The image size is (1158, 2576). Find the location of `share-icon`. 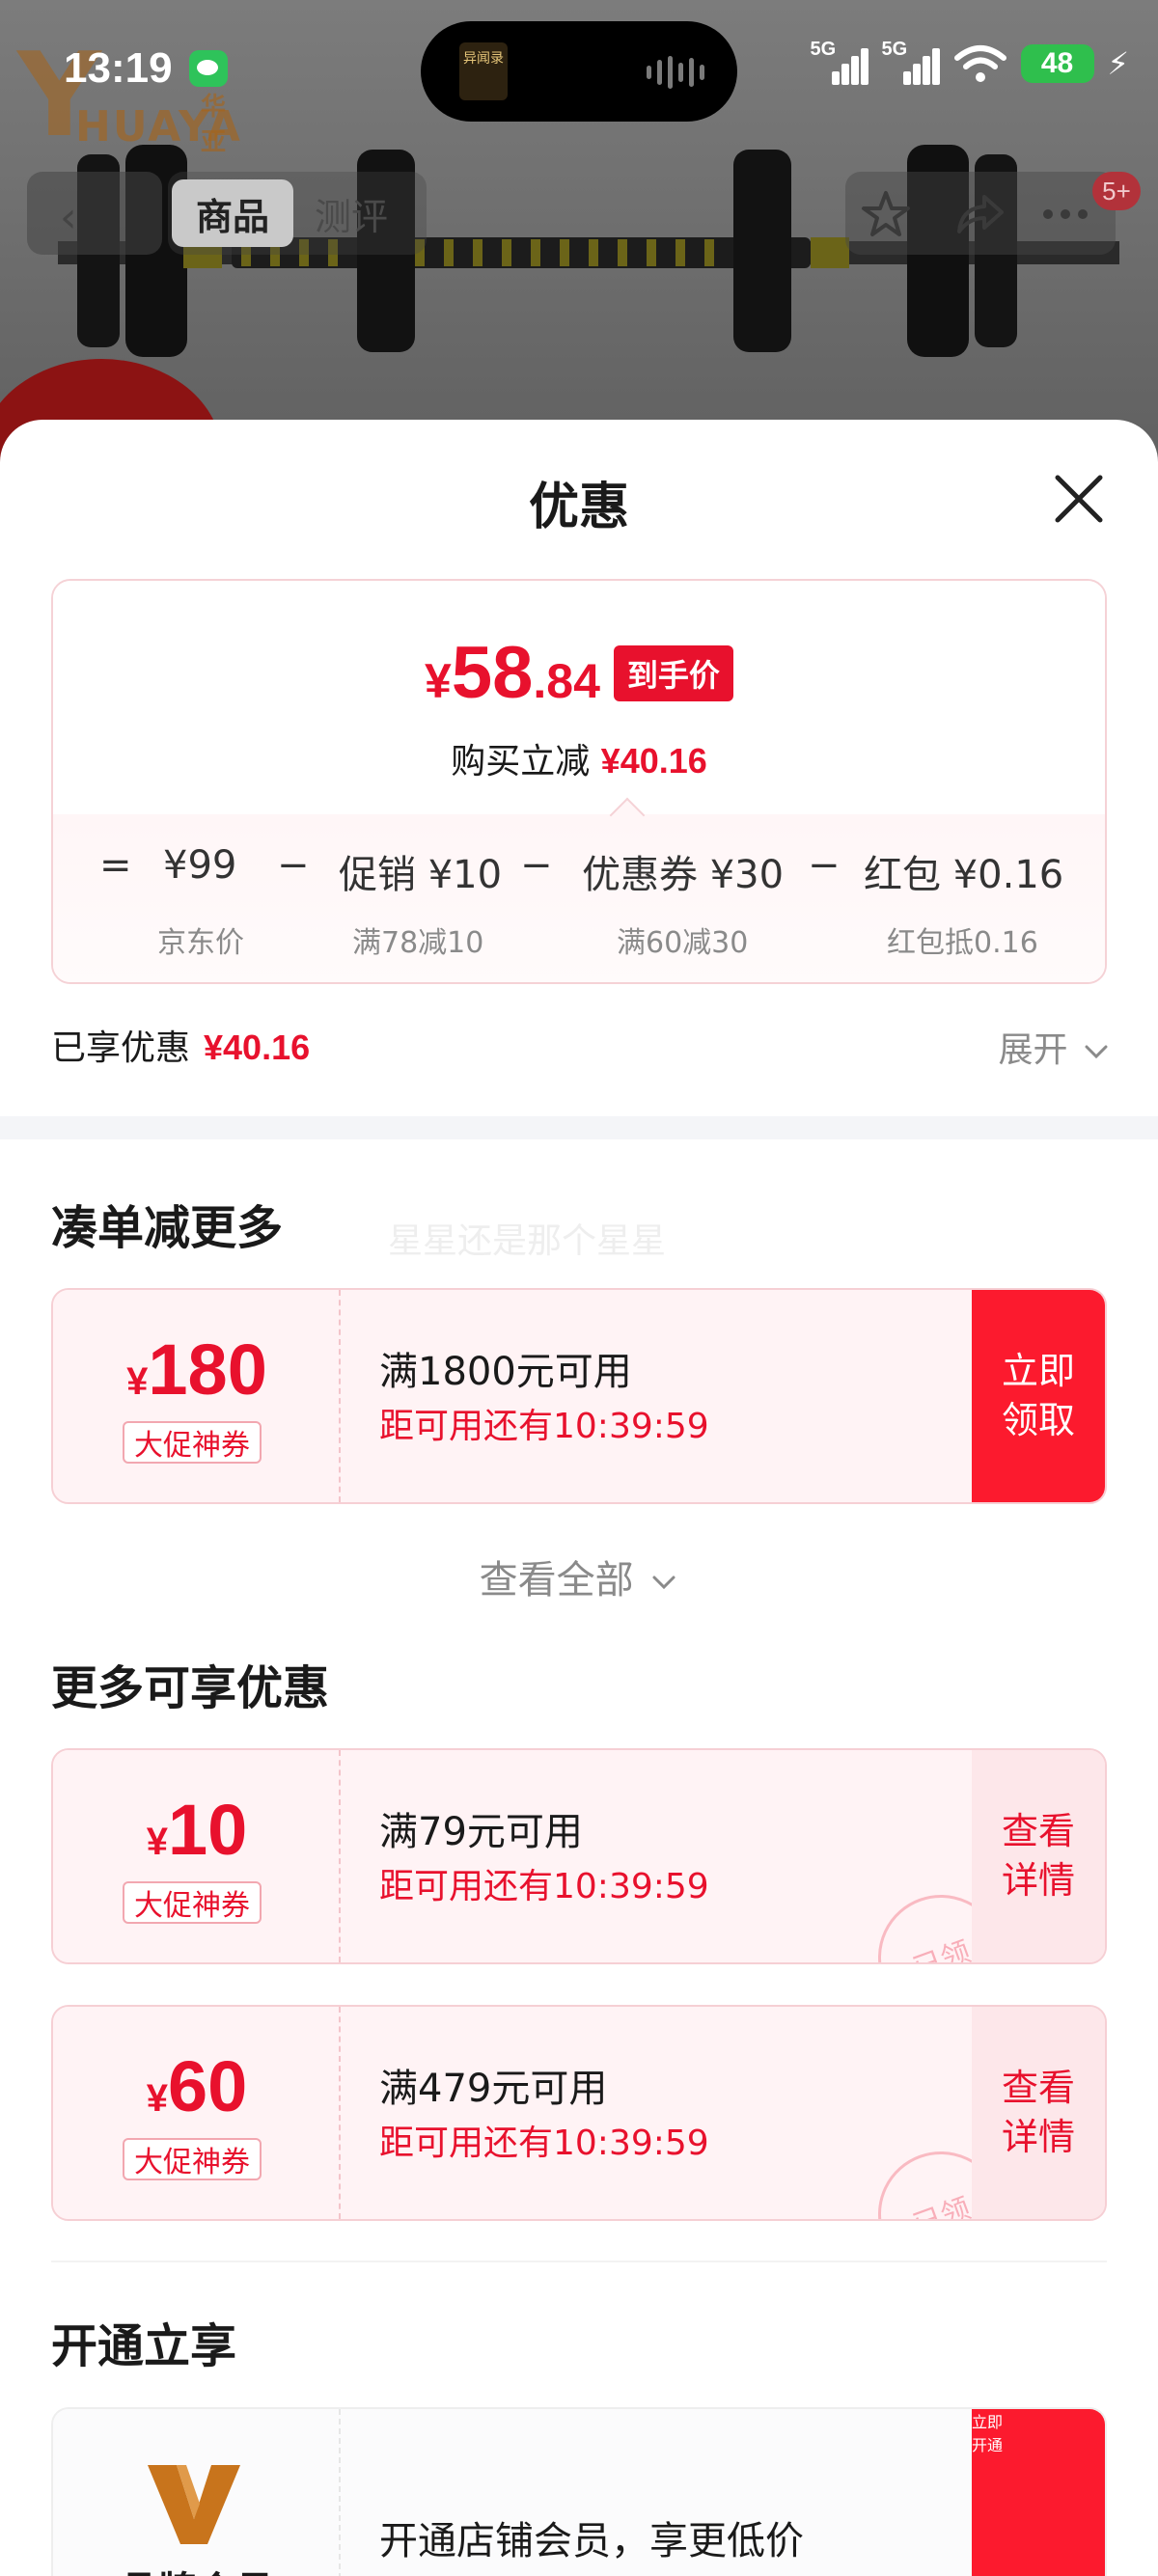

share-icon is located at coordinates (978, 214).